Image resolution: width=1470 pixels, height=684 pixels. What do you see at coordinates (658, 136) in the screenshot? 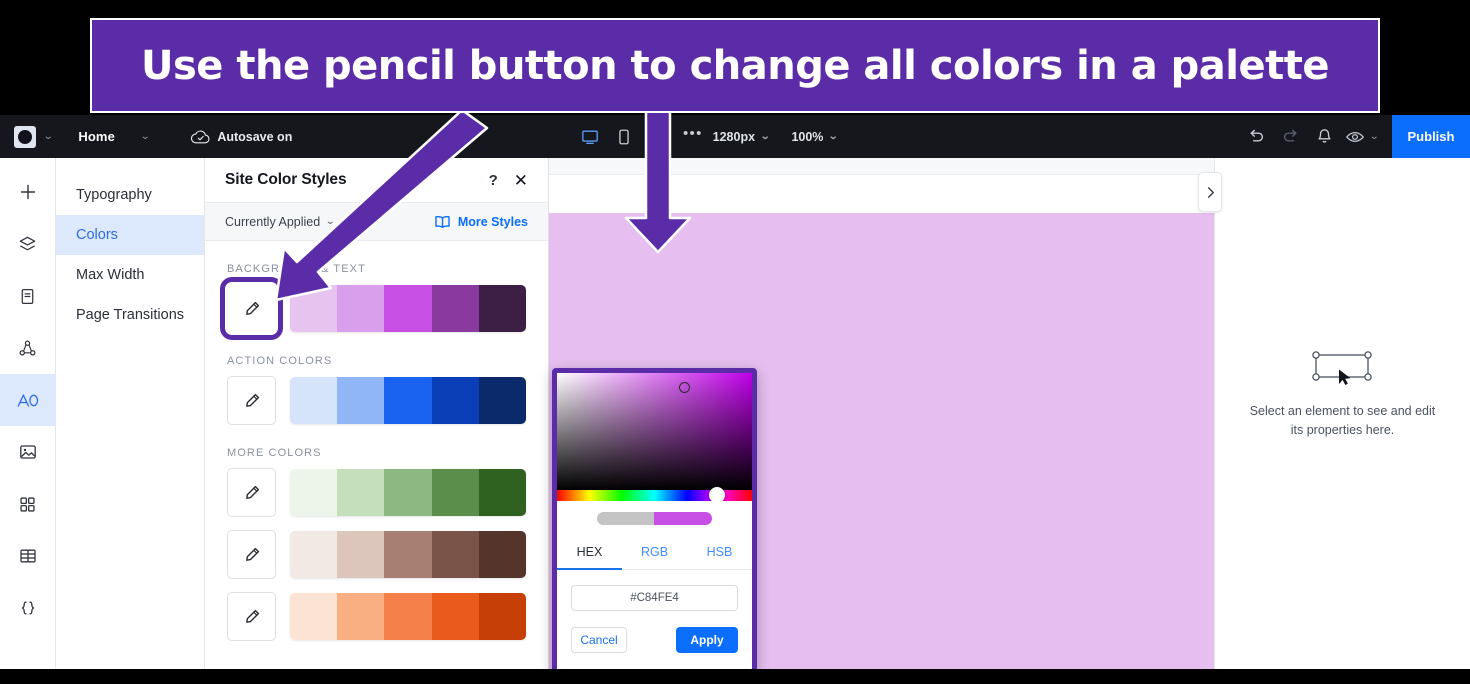
I see `mobile-icon` at bounding box center [658, 136].